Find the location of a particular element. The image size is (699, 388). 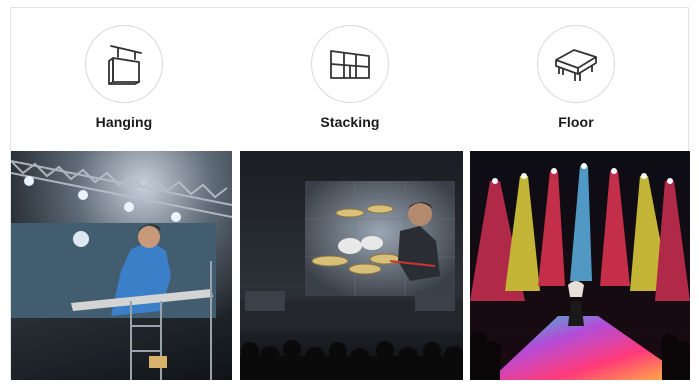

option-hanging: Hanging is located at coordinates (124, 79).